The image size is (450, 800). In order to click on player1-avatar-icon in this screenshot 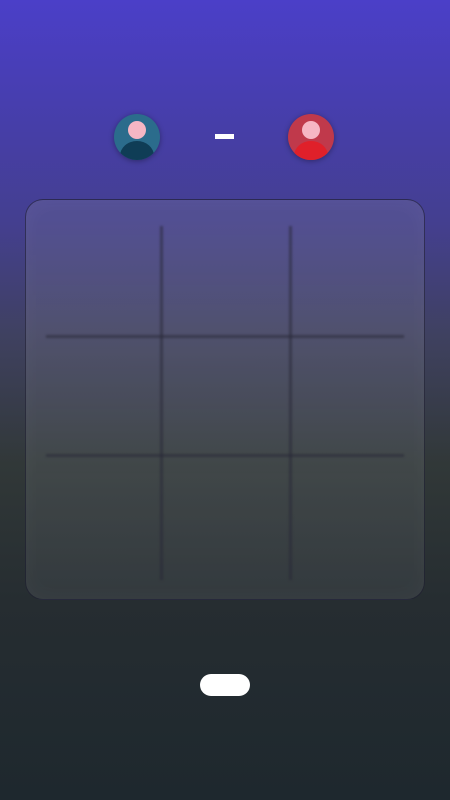, I will do `click(137, 137)`.